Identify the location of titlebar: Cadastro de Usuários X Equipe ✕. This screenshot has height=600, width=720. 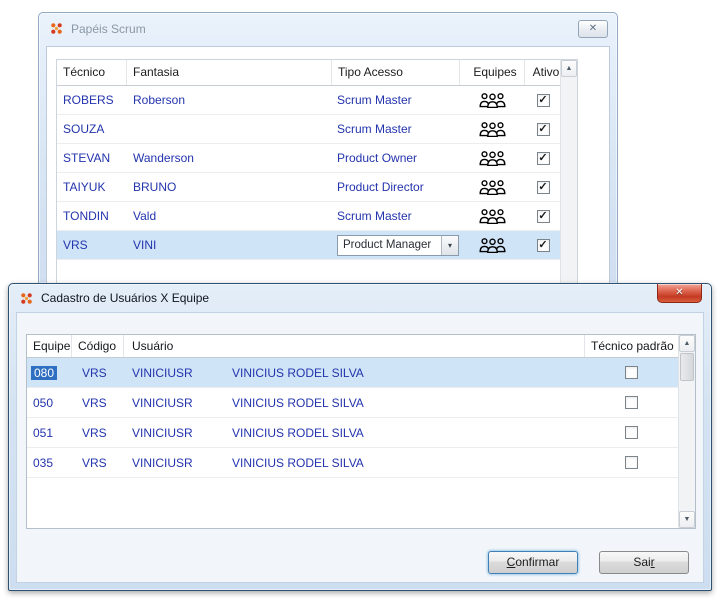
(360, 298).